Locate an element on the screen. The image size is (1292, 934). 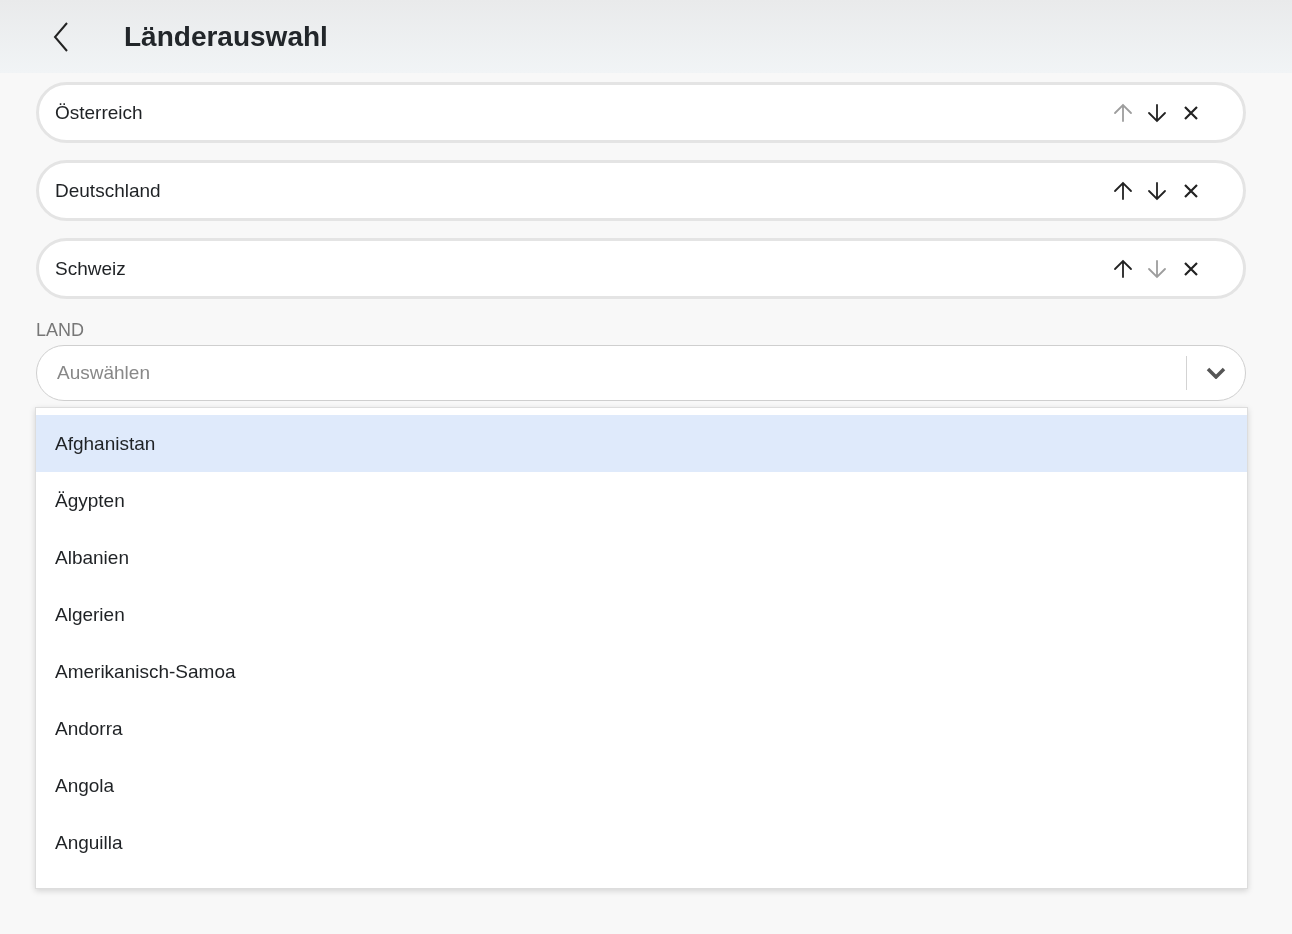
option-item: Algerien is located at coordinates (641, 614).